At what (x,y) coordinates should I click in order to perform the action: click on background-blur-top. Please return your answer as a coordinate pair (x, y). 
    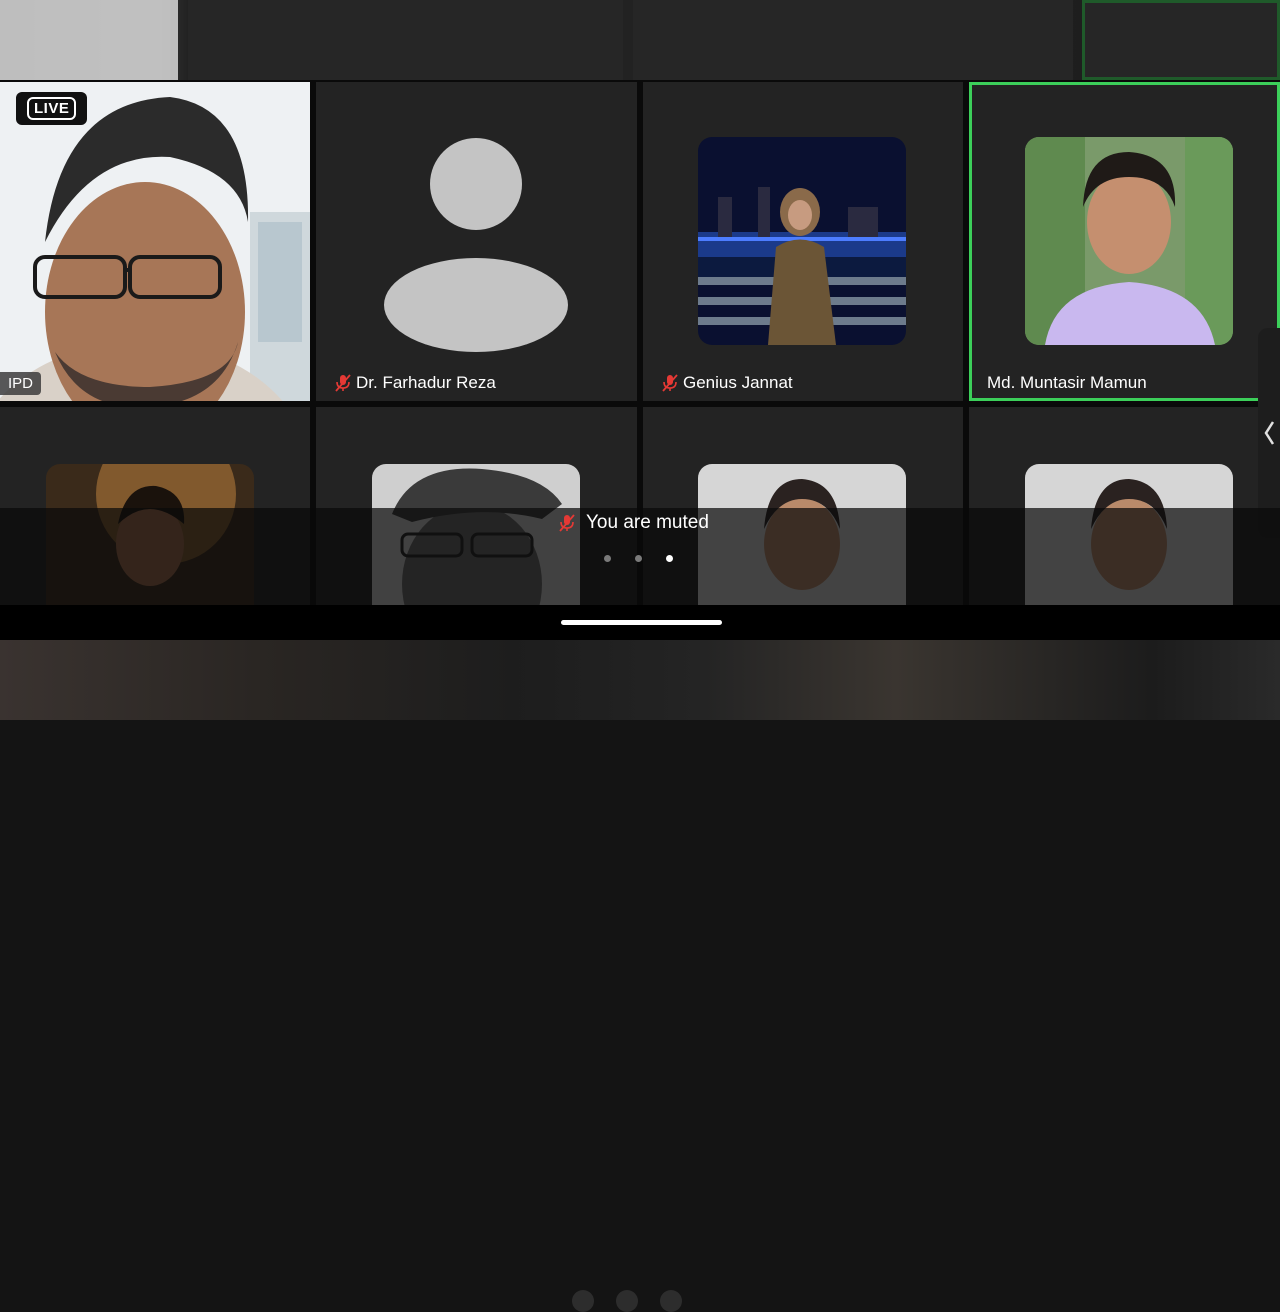
    Looking at the image, I should click on (640, 40).